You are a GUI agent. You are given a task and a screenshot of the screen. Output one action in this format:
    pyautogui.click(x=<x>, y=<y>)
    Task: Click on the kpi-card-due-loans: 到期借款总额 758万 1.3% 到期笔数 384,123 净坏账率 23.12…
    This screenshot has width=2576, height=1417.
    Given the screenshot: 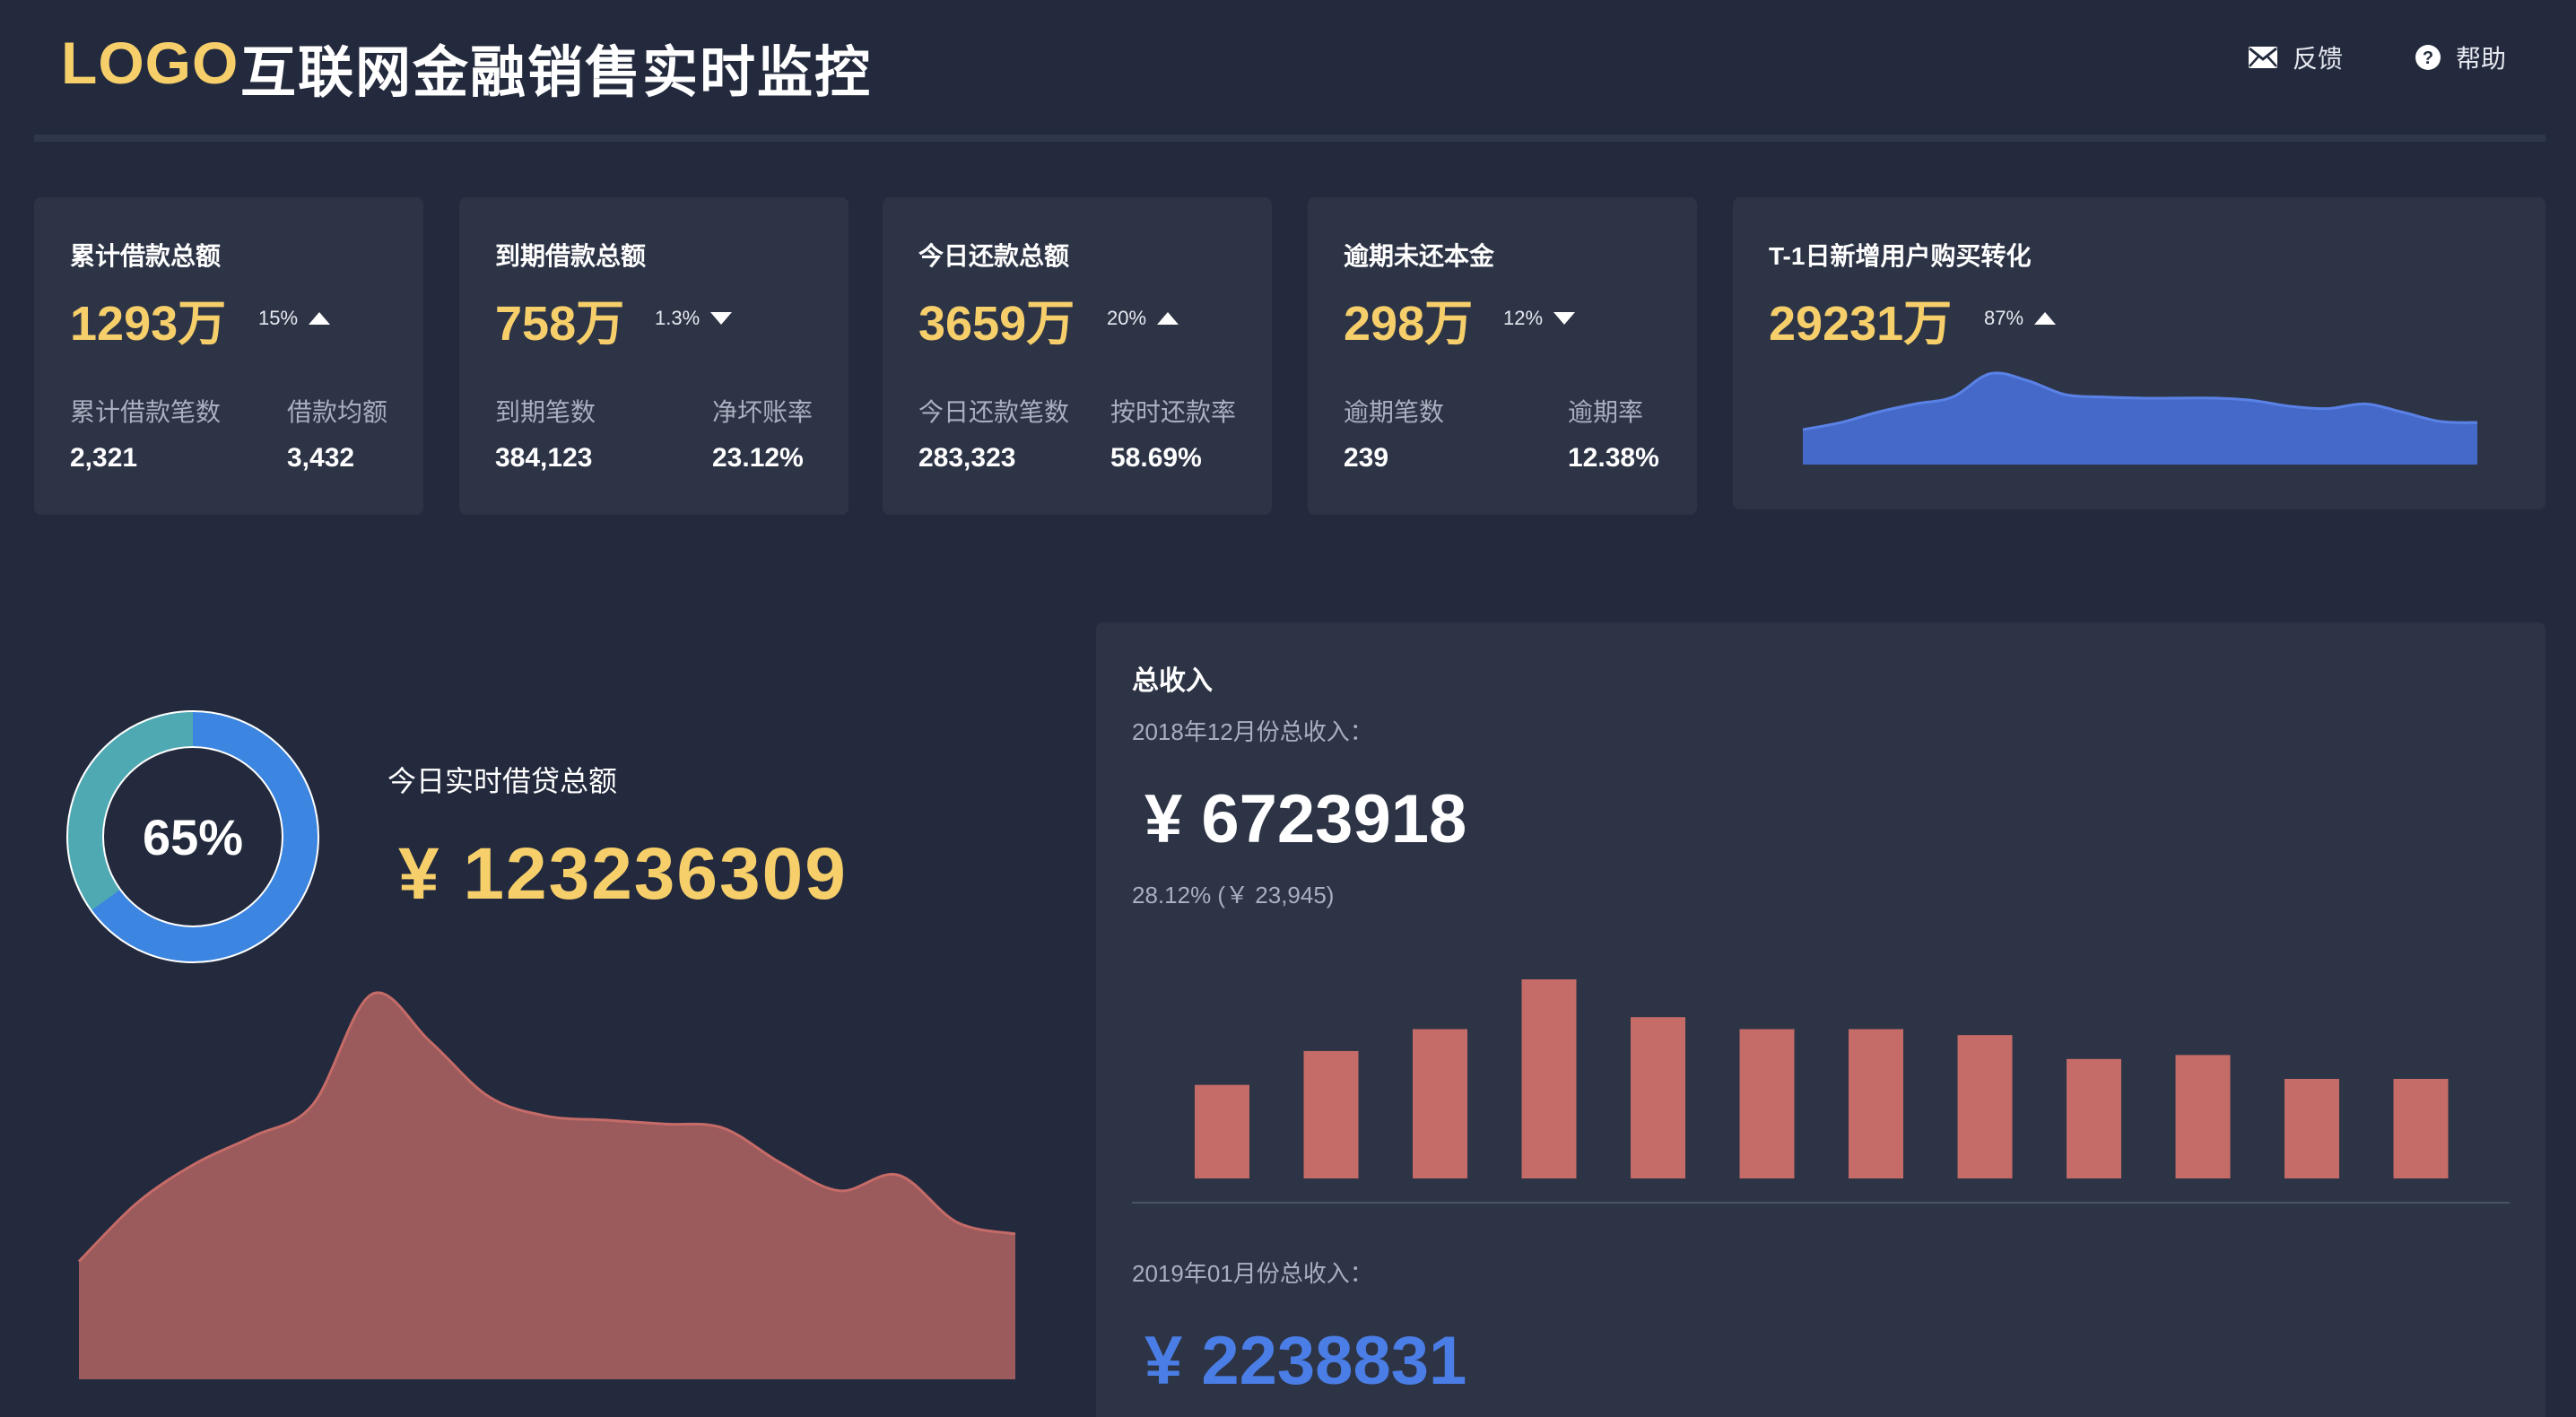 What is the action you would take?
    pyautogui.click(x=654, y=356)
    